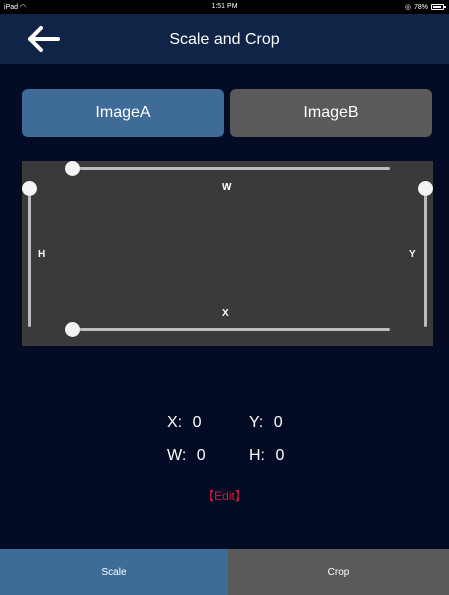 The image size is (449, 595). Describe the element at coordinates (29, 188) in the screenshot. I see `h-slider-knob` at that location.